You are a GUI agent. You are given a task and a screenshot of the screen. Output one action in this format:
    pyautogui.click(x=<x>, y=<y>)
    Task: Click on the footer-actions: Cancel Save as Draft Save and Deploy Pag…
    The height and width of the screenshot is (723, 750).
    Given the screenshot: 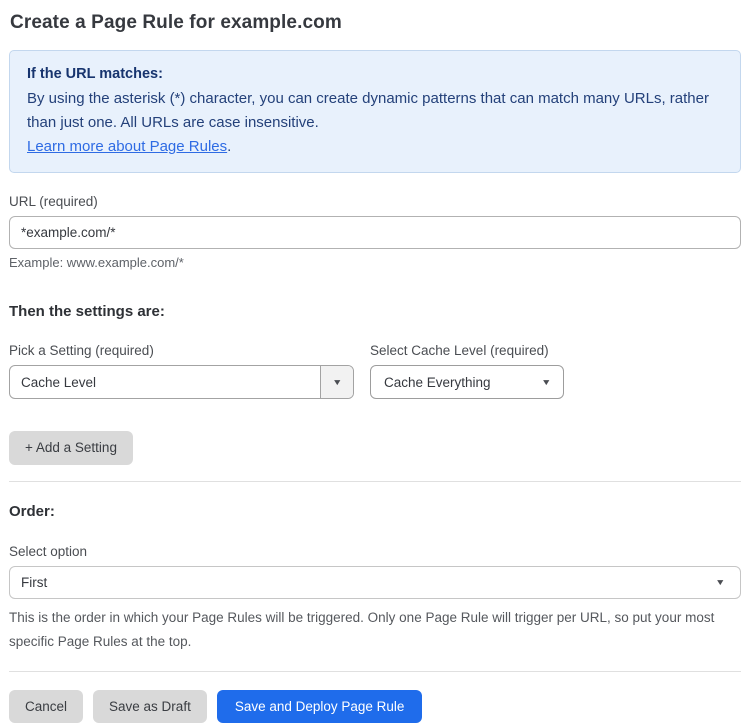 What is the action you would take?
    pyautogui.click(x=375, y=706)
    